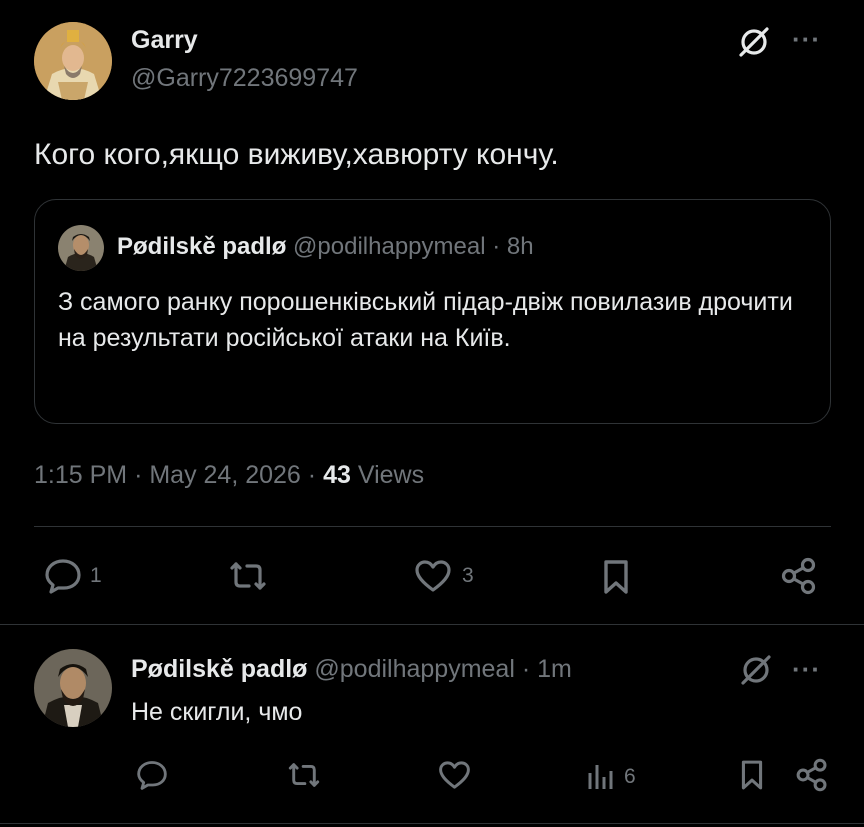  I want to click on reply-header: Pødilskě padlø @podilhappymeal · 1m, so click(351, 669).